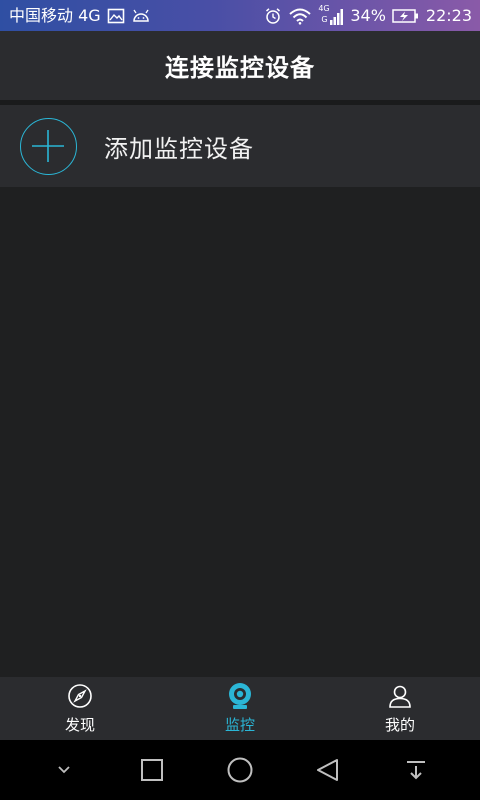  I want to click on title-bar: 连接监控设备, so click(240, 65).